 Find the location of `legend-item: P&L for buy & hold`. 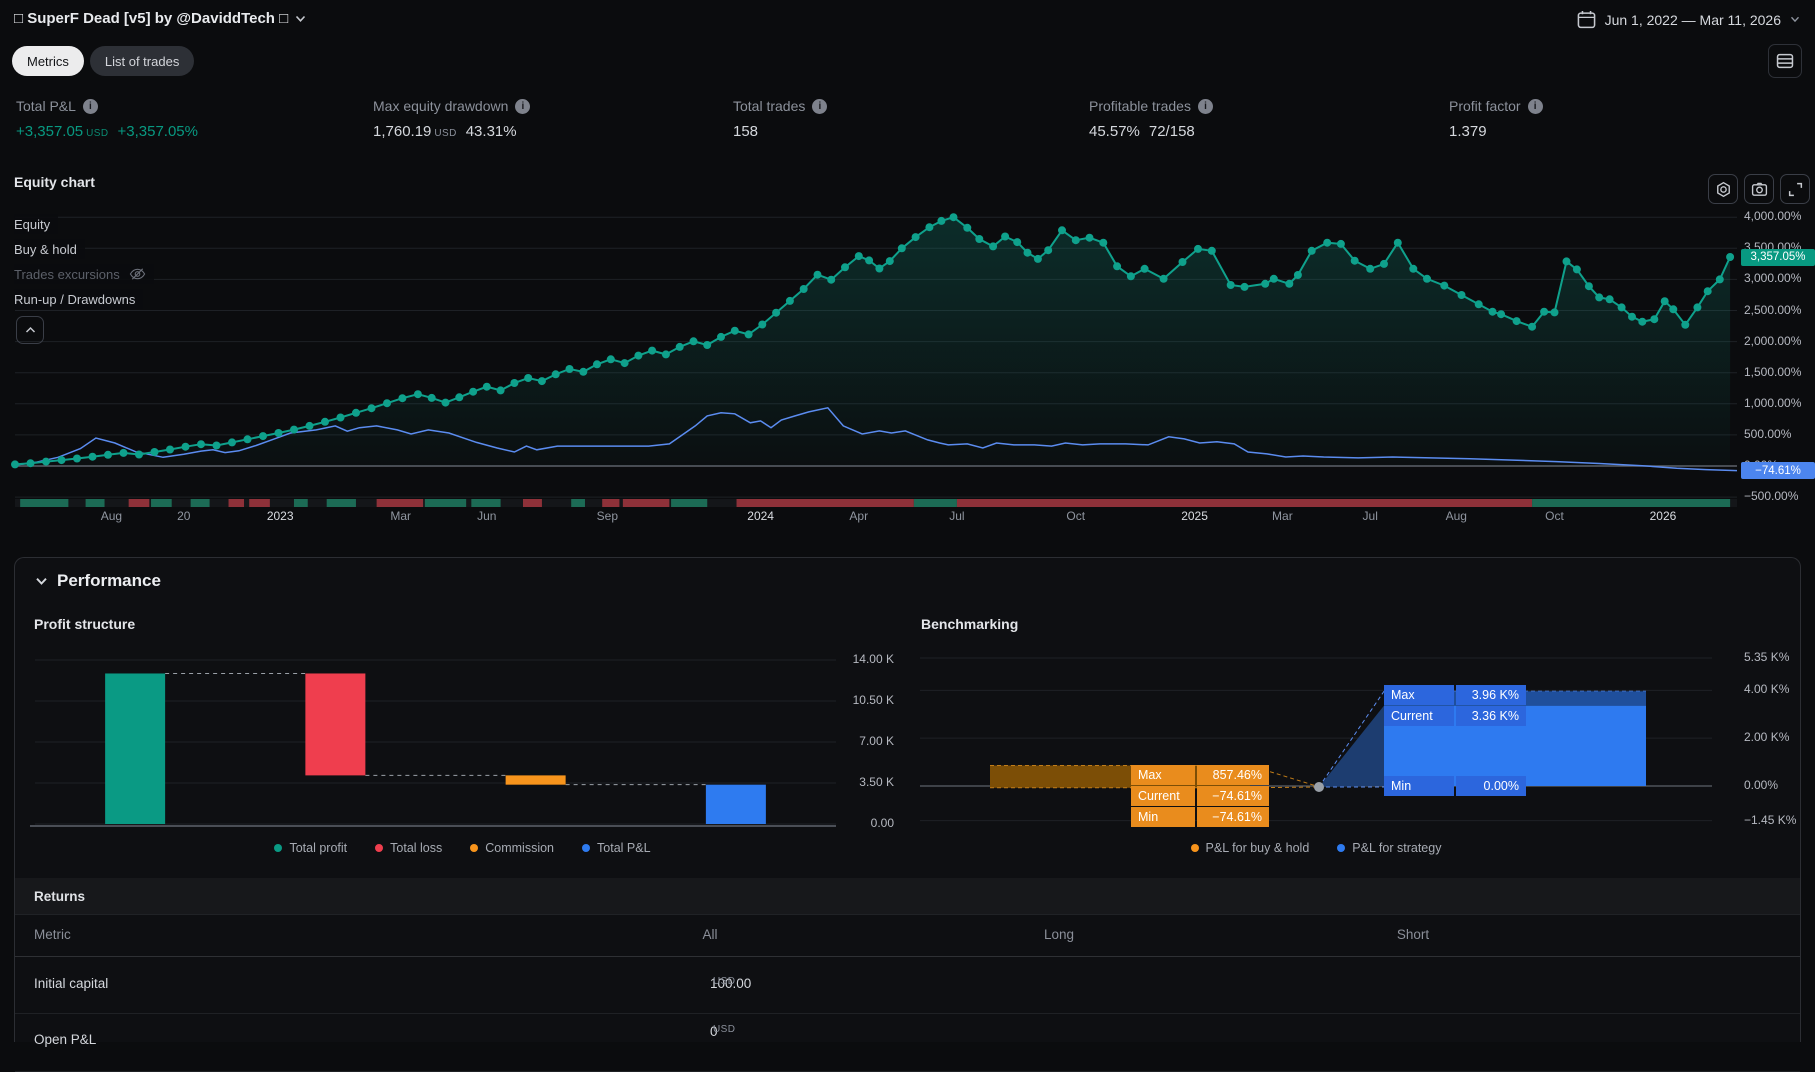

legend-item: P&L for buy & hold is located at coordinates (1250, 848).